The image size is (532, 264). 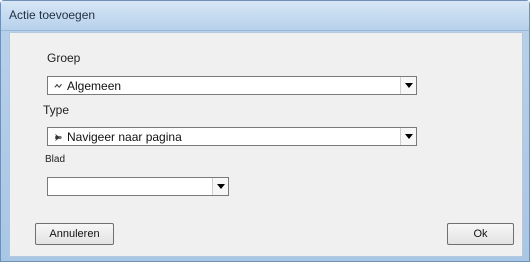 What do you see at coordinates (52, 15) in the screenshot?
I see `window-title: Actie toevoegen` at bounding box center [52, 15].